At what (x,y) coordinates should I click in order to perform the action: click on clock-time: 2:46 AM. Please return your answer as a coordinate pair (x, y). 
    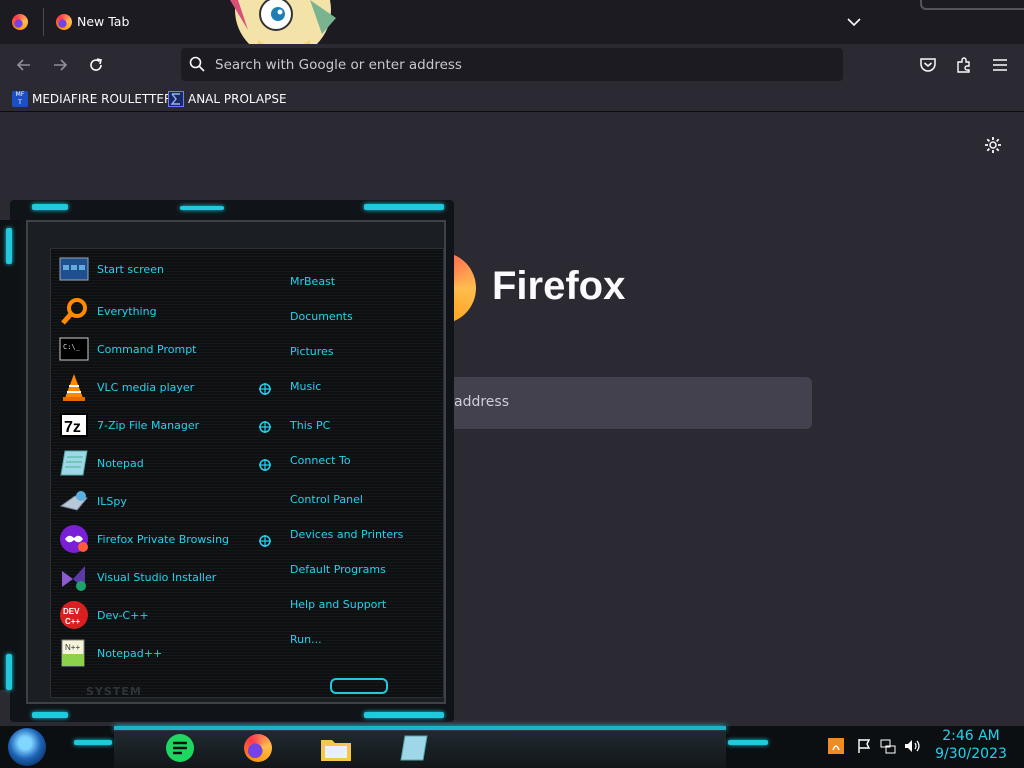
    Looking at the image, I should click on (971, 736).